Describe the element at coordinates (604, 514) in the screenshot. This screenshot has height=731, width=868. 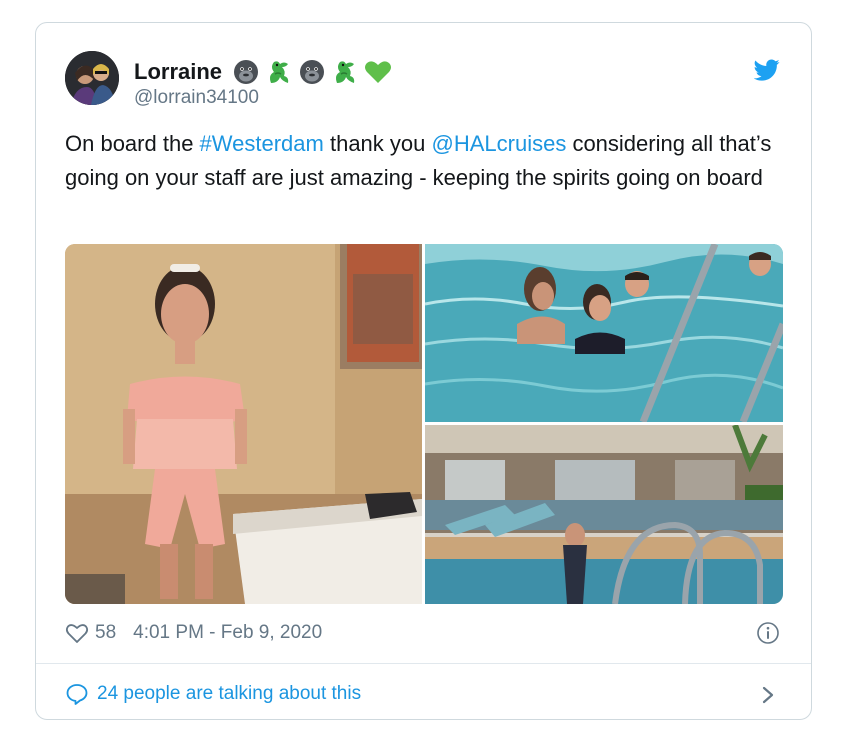
I see `photo-pool-deck` at that location.